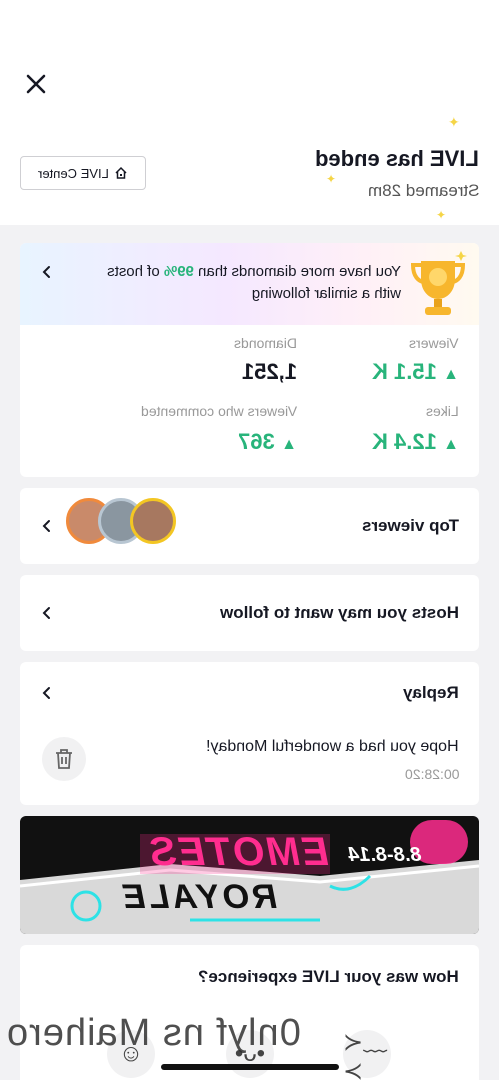  Describe the element at coordinates (410, 525) in the screenshot. I see `top-viewers-label: Top viewers` at that location.